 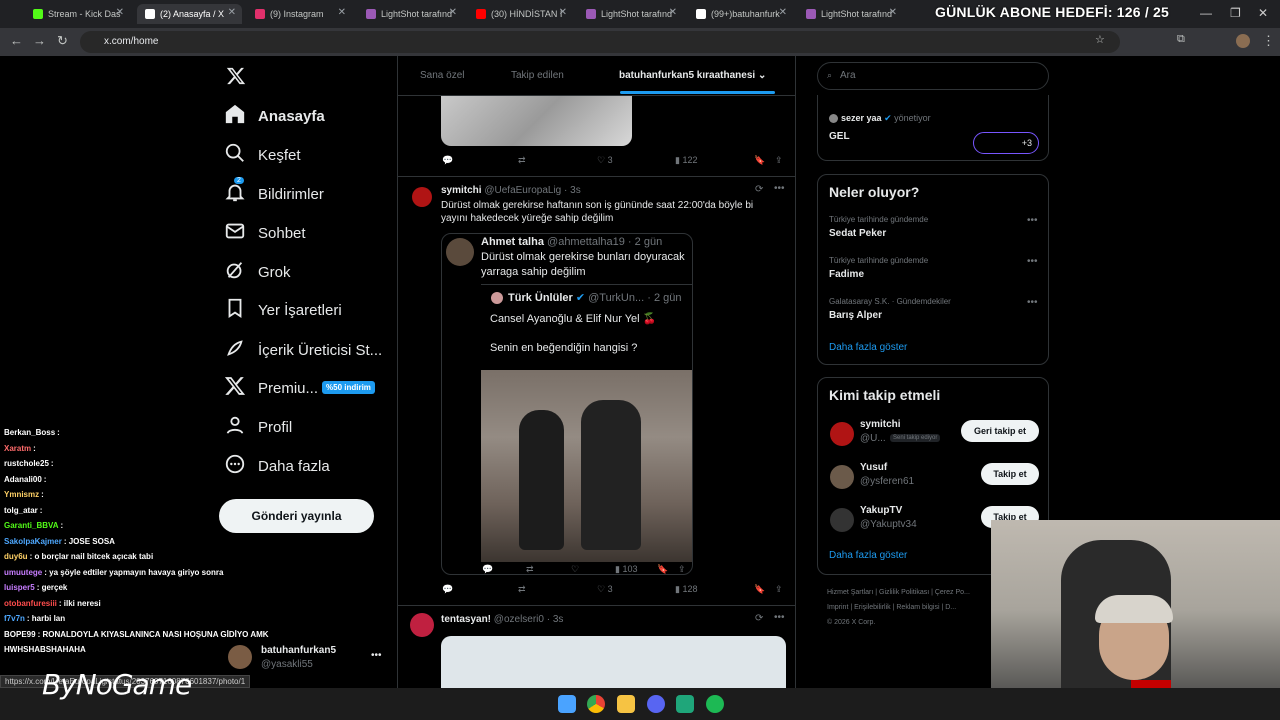 I want to click on chrome-icon, so click(x=596, y=704).